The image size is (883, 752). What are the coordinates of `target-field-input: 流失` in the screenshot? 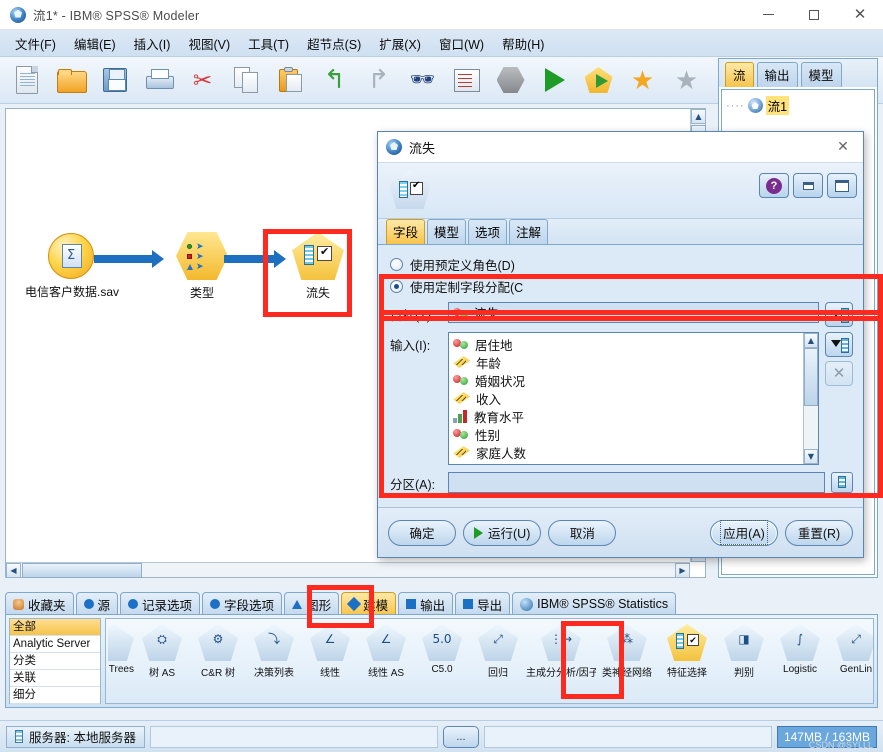 It's located at (633, 312).